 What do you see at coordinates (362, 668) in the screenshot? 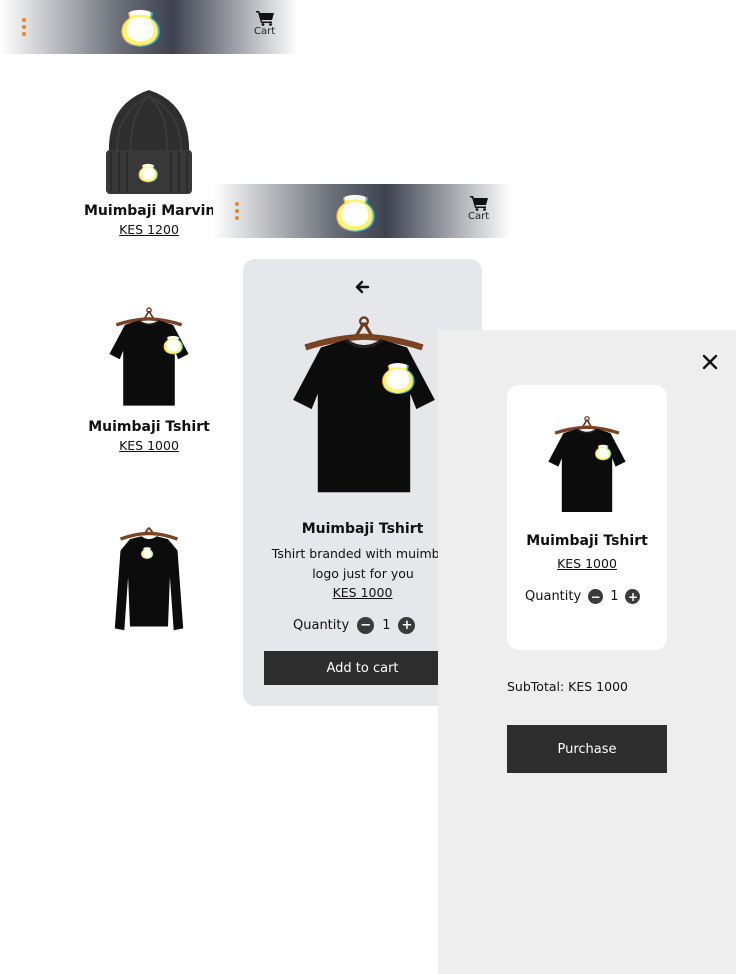
I see `add-to-cart-button: Add to cart` at bounding box center [362, 668].